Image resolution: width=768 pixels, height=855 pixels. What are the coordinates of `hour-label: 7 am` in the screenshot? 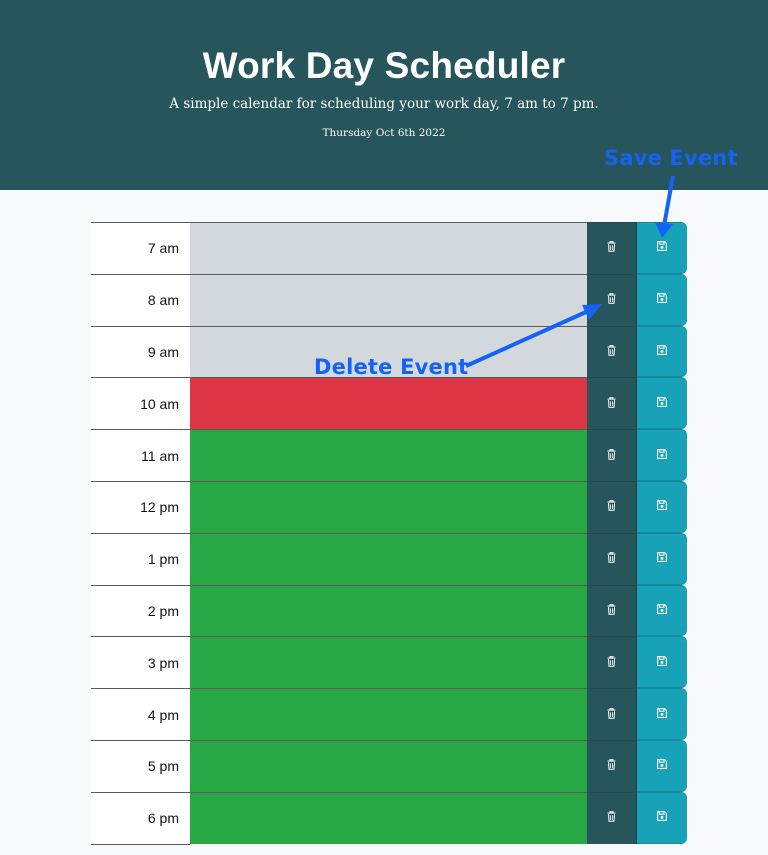 It's located at (140, 248).